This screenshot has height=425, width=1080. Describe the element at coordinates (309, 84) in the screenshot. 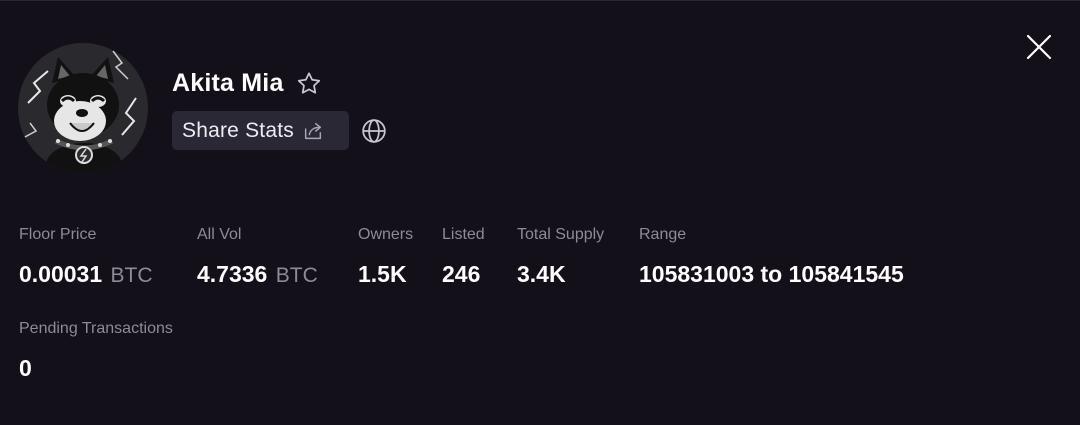

I see `star-outline-icon` at that location.